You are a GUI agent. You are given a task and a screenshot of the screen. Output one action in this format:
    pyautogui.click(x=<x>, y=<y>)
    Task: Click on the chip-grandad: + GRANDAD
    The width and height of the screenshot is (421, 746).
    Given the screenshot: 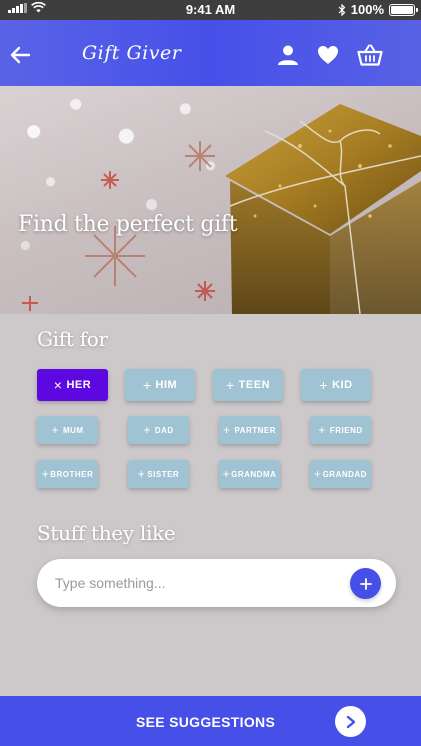 What is the action you would take?
    pyautogui.click(x=340, y=474)
    